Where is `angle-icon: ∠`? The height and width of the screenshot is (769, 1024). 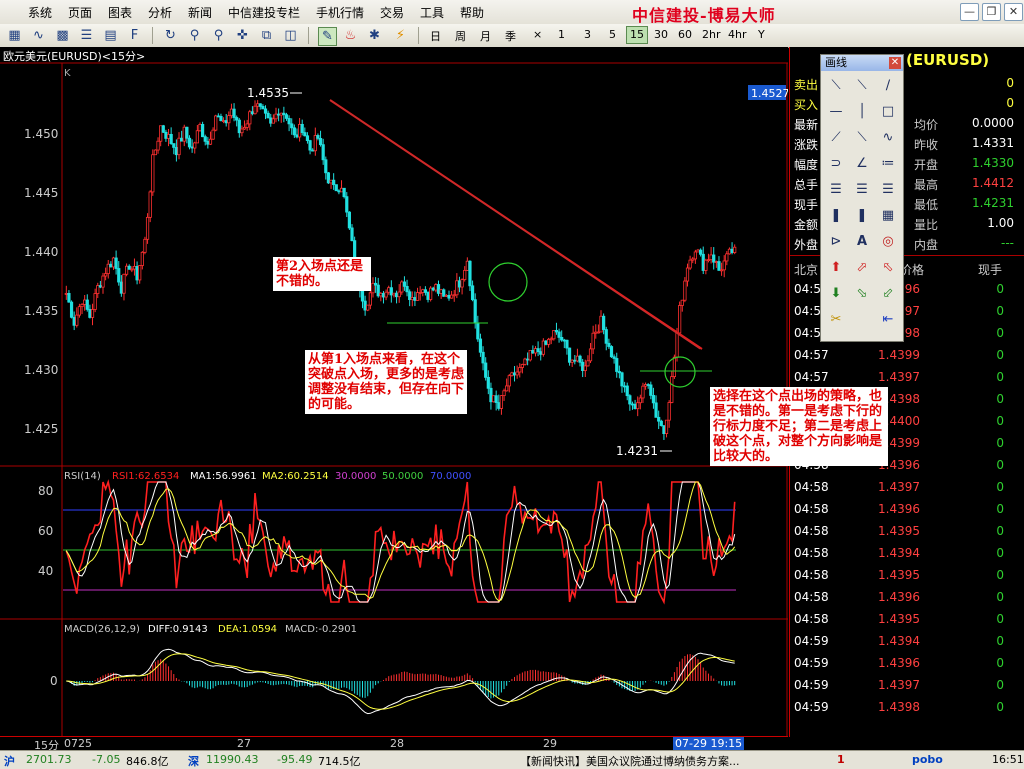
angle-icon: ∠ is located at coordinates (862, 164).